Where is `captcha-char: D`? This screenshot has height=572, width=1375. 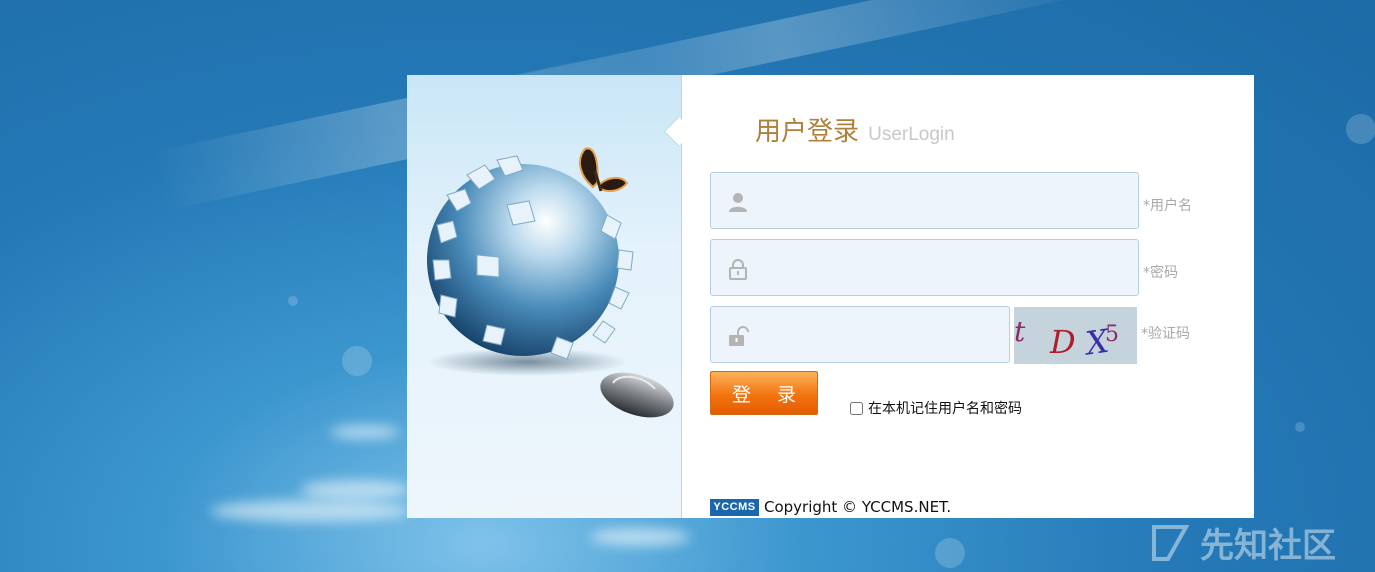 captcha-char: D is located at coordinates (1062, 342).